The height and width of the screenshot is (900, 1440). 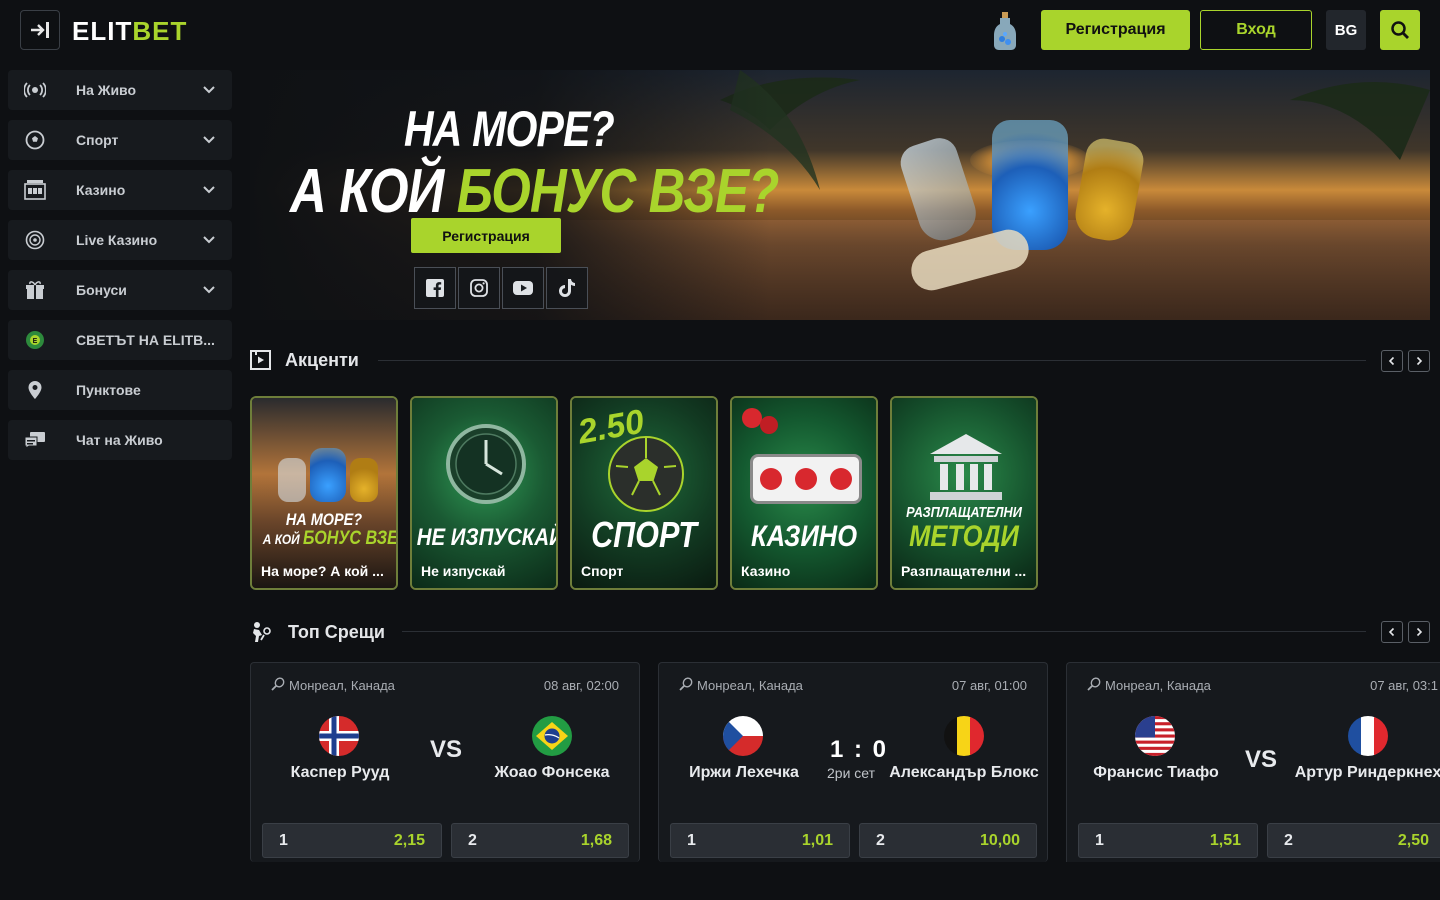 I want to click on highlight-tile-sport: 2.50 СПОРТ Спорт, so click(x=644, y=493).